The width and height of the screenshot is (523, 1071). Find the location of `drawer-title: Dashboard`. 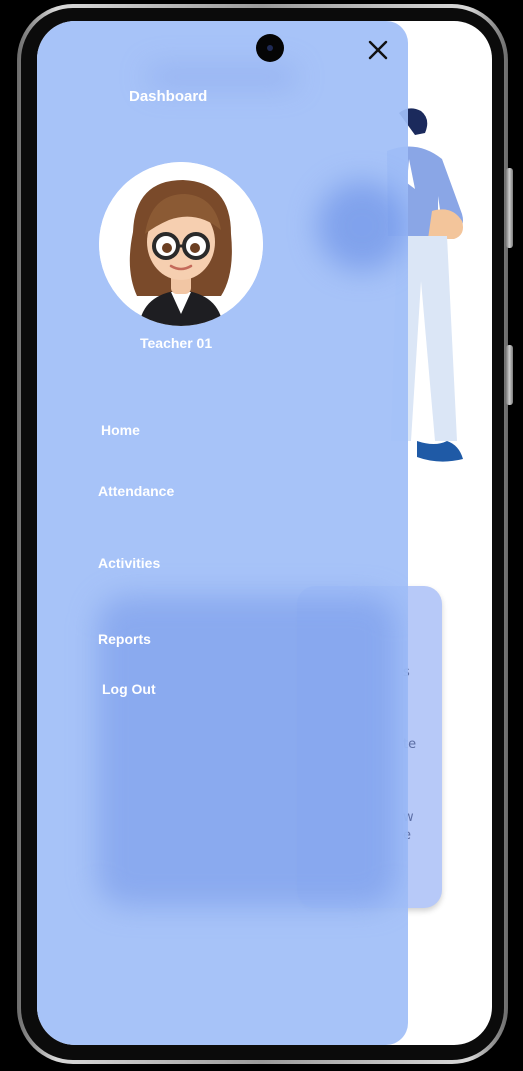

drawer-title: Dashboard is located at coordinates (168, 96).